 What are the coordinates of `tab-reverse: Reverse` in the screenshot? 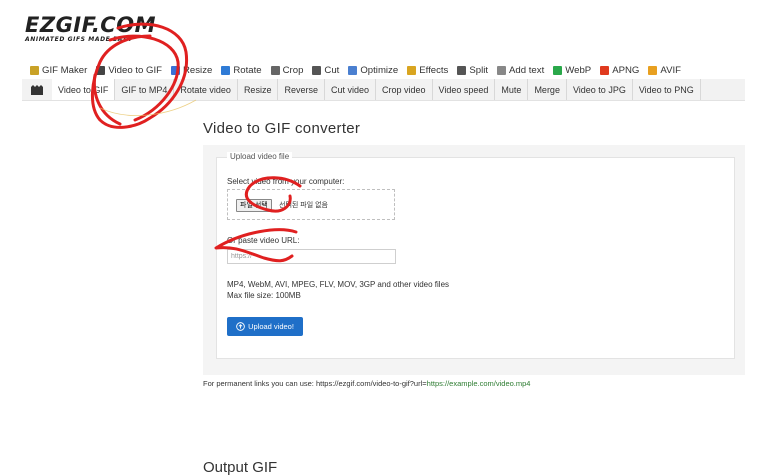 It's located at (301, 89).